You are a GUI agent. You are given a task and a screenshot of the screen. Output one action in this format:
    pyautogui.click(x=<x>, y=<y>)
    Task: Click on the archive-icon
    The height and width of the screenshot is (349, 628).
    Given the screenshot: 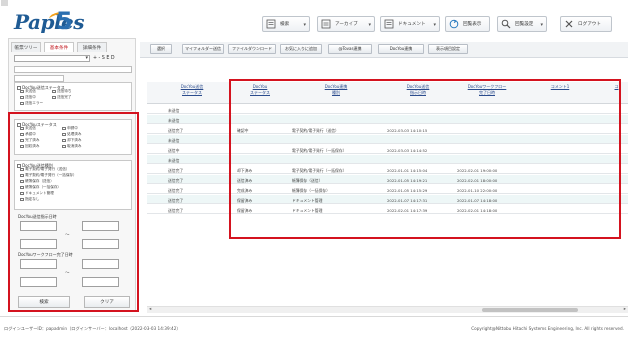 What is the action you would take?
    pyautogui.click(x=326, y=24)
    